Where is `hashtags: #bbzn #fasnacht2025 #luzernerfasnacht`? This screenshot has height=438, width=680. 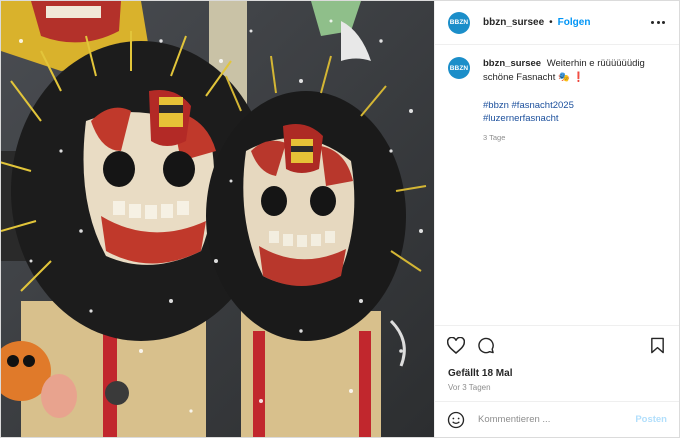 hashtags: #bbzn #fasnacht2025 #luzernerfasnacht is located at coordinates (576, 112).